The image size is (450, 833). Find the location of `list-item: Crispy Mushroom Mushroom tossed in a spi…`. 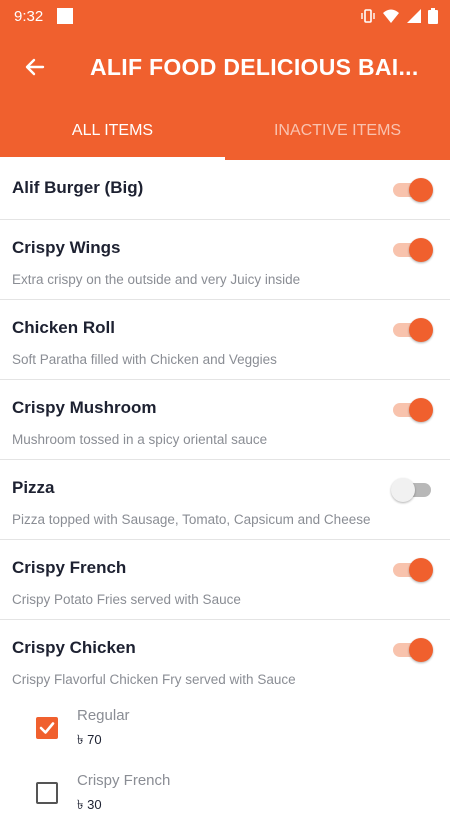

list-item: Crispy Mushroom Mushroom tossed in a spi… is located at coordinates (225, 420).